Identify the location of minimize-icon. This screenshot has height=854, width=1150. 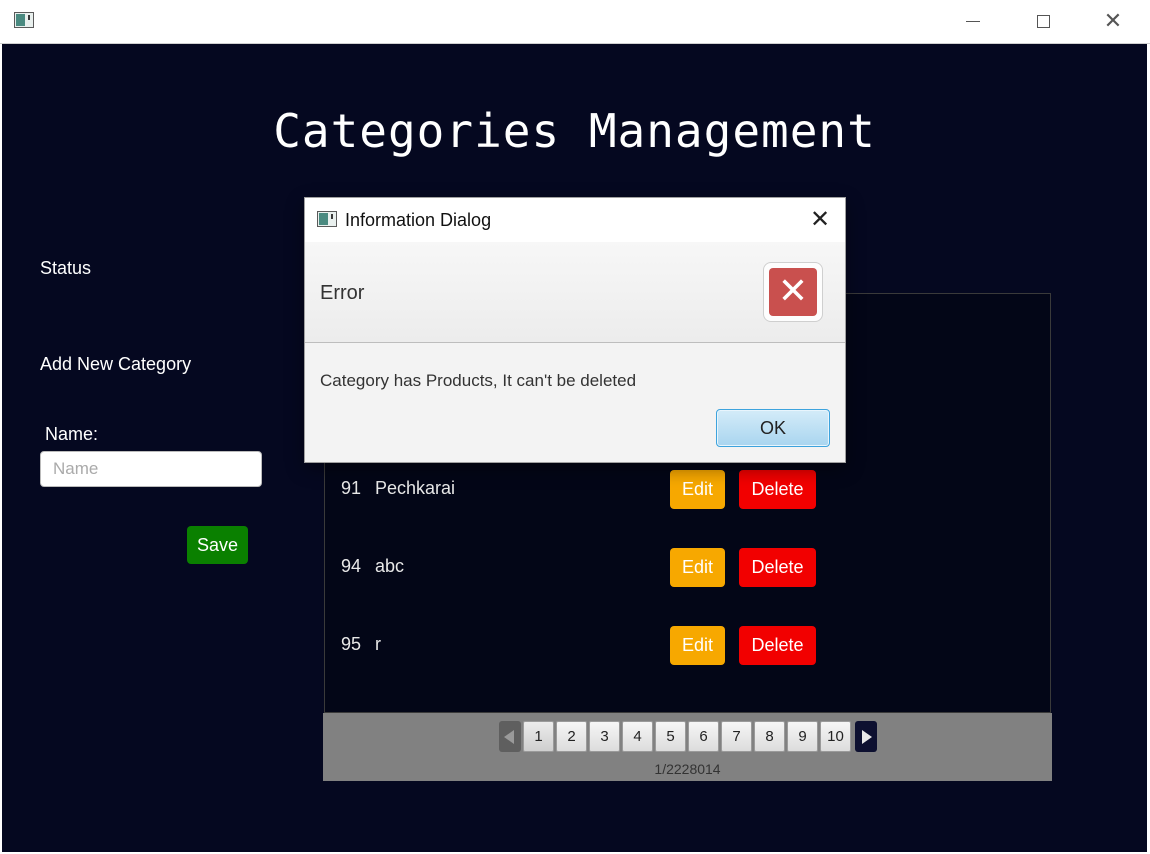
(973, 21).